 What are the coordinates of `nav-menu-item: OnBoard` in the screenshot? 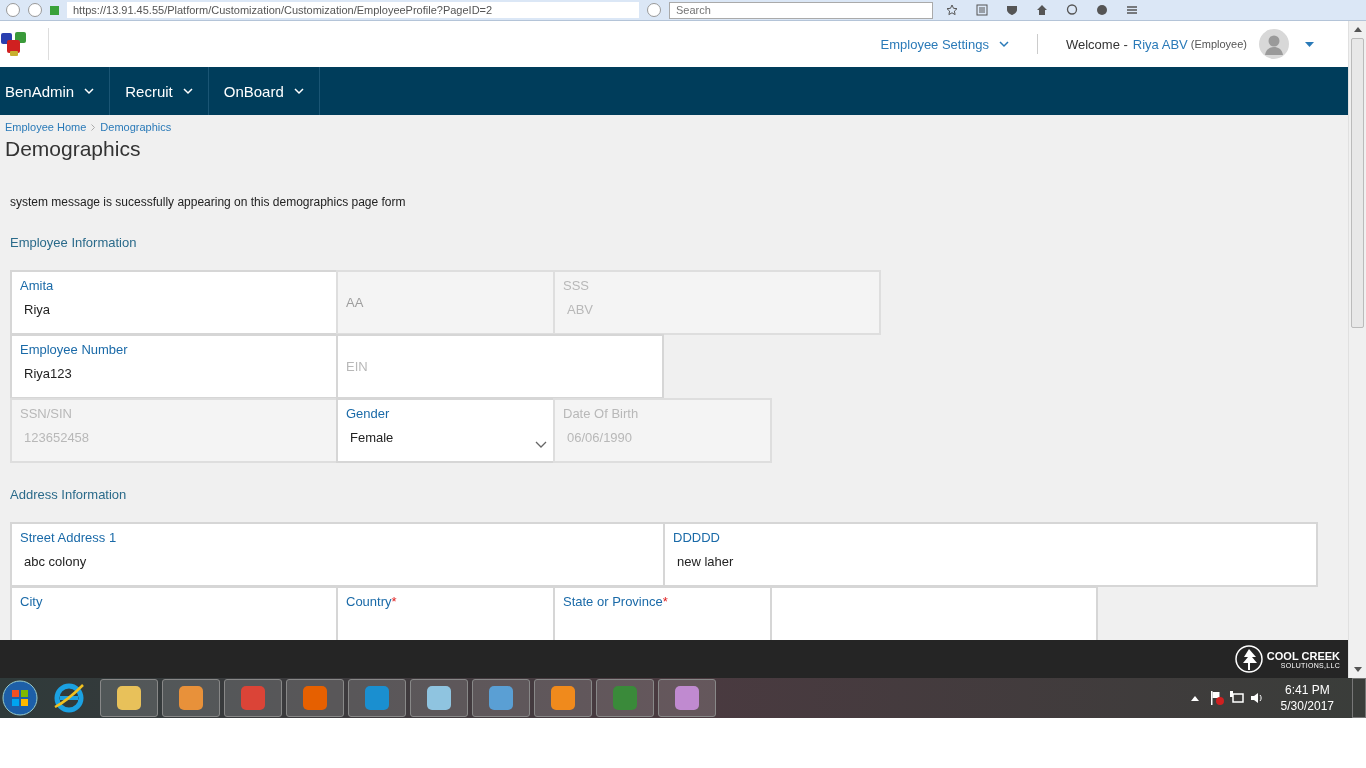 It's located at (264, 91).